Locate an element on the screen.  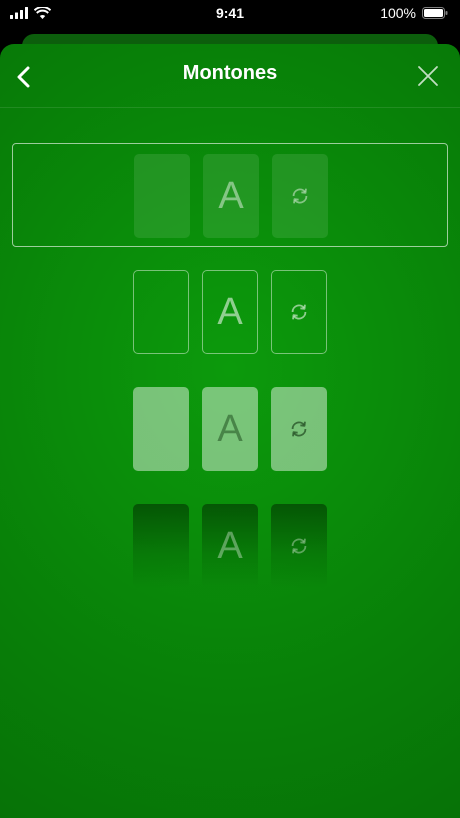
nav-bar: Montones is located at coordinates (230, 76).